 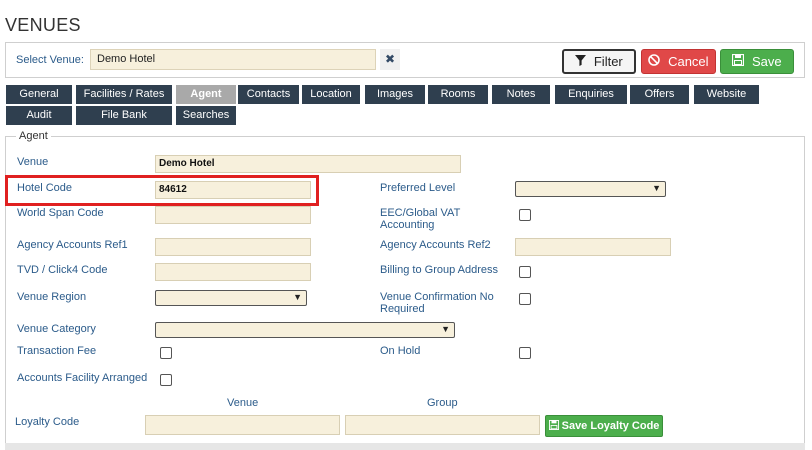 I want to click on ban-icon, so click(x=656, y=61).